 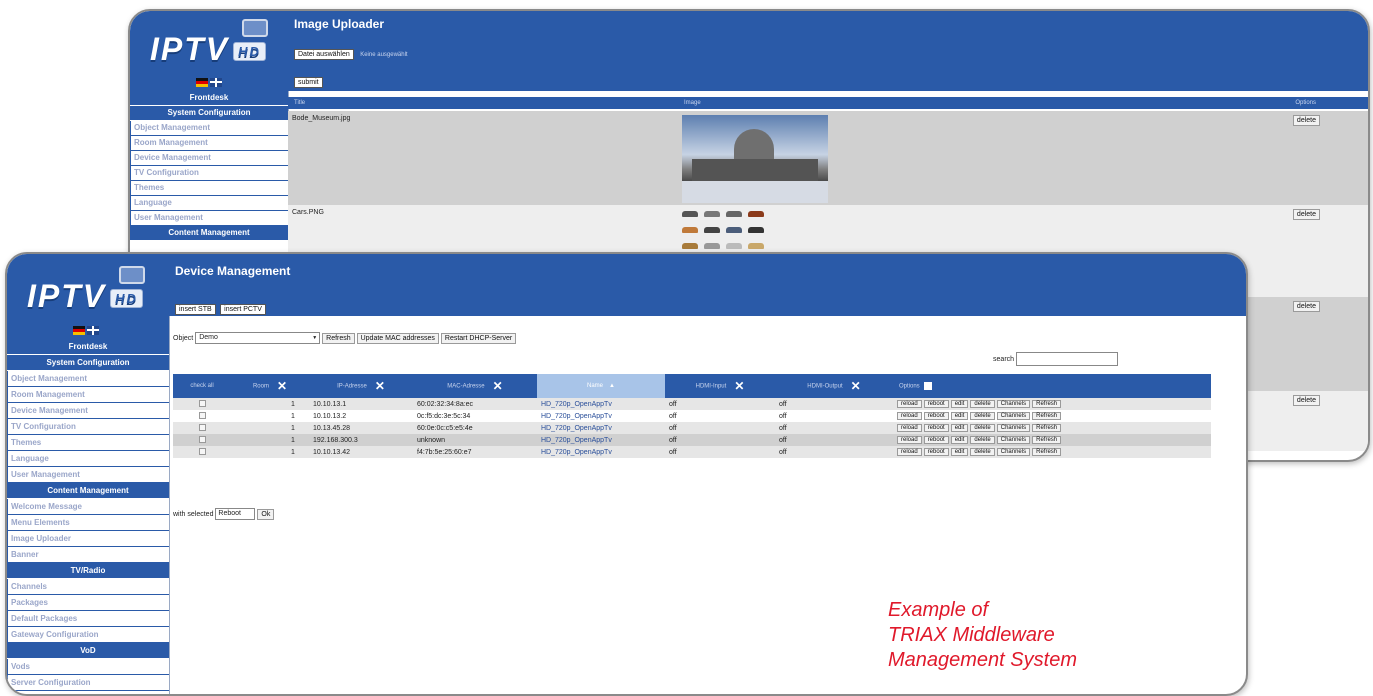 I want to click on submit-button: submit, so click(x=308, y=82).